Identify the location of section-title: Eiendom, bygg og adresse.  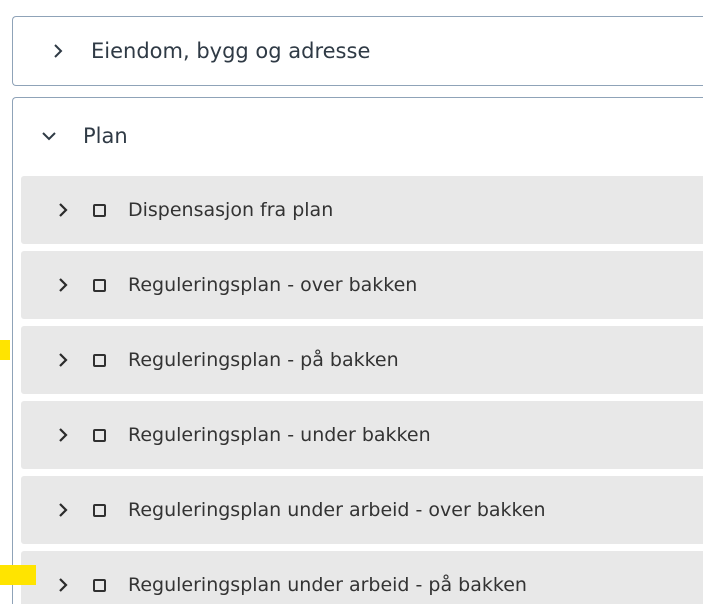
(231, 51).